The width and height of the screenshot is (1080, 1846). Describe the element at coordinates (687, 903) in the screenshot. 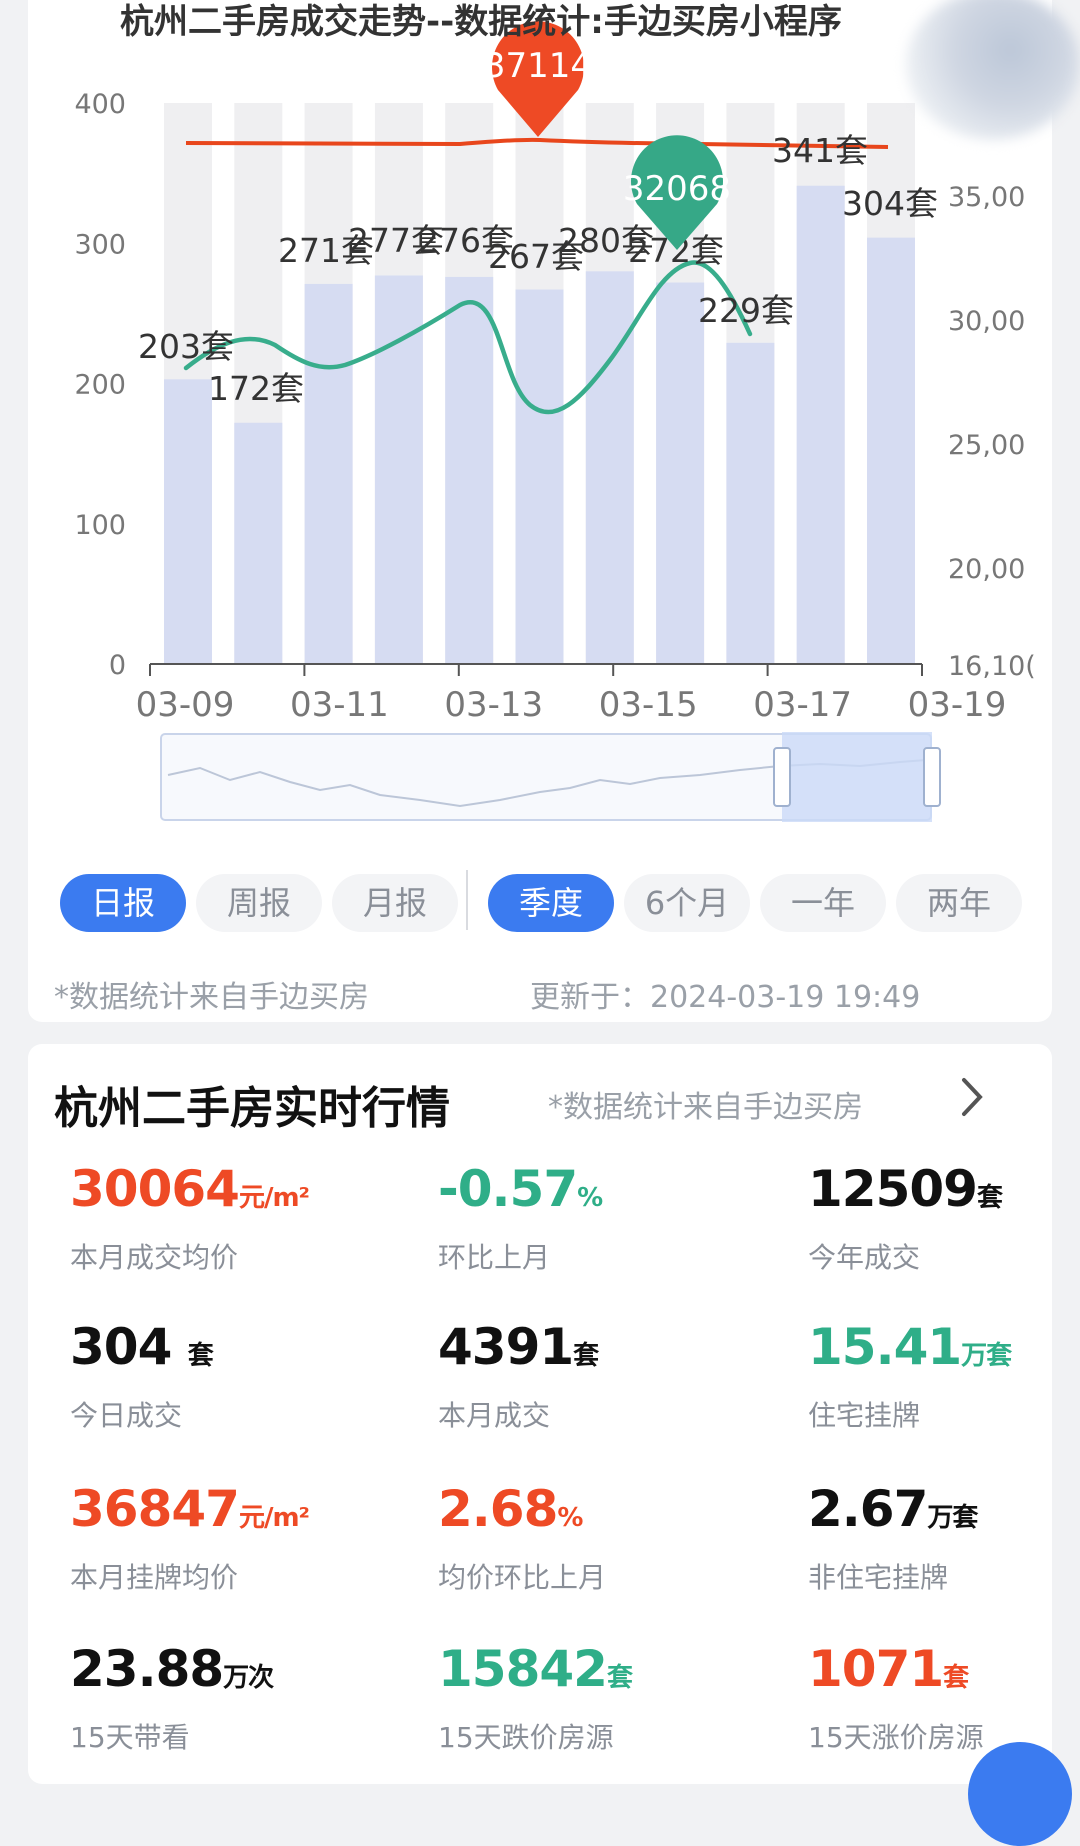

I see `tab-6-months: 6个月` at that location.